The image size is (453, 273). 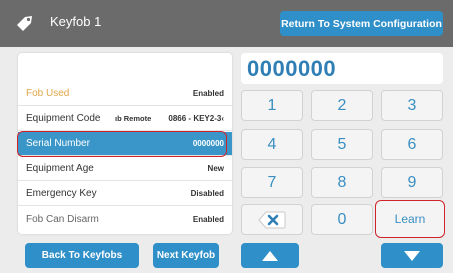 What do you see at coordinates (342, 144) in the screenshot?
I see `key-5: 5` at bounding box center [342, 144].